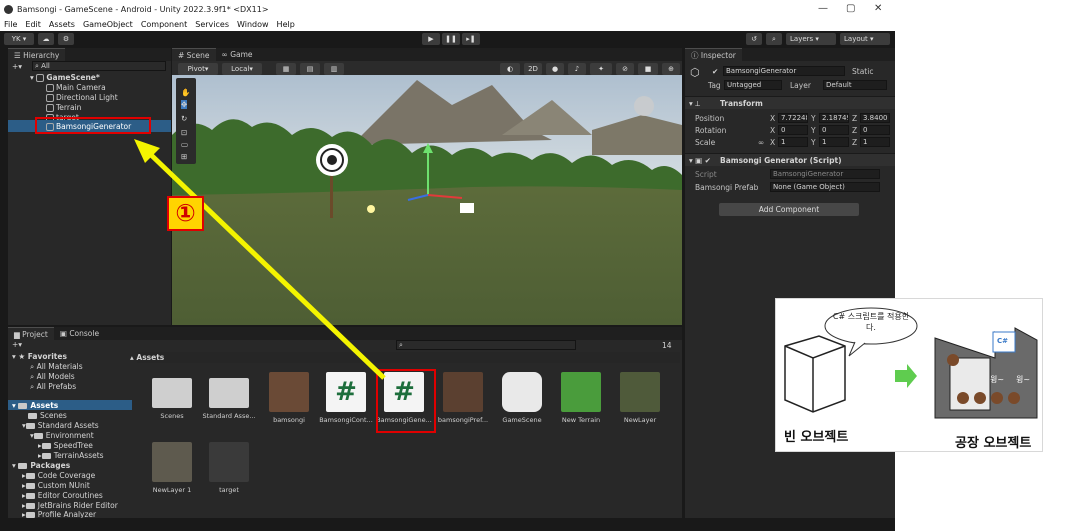  What do you see at coordinates (906, 376) in the screenshot?
I see `green-arrow-icon` at bounding box center [906, 376].